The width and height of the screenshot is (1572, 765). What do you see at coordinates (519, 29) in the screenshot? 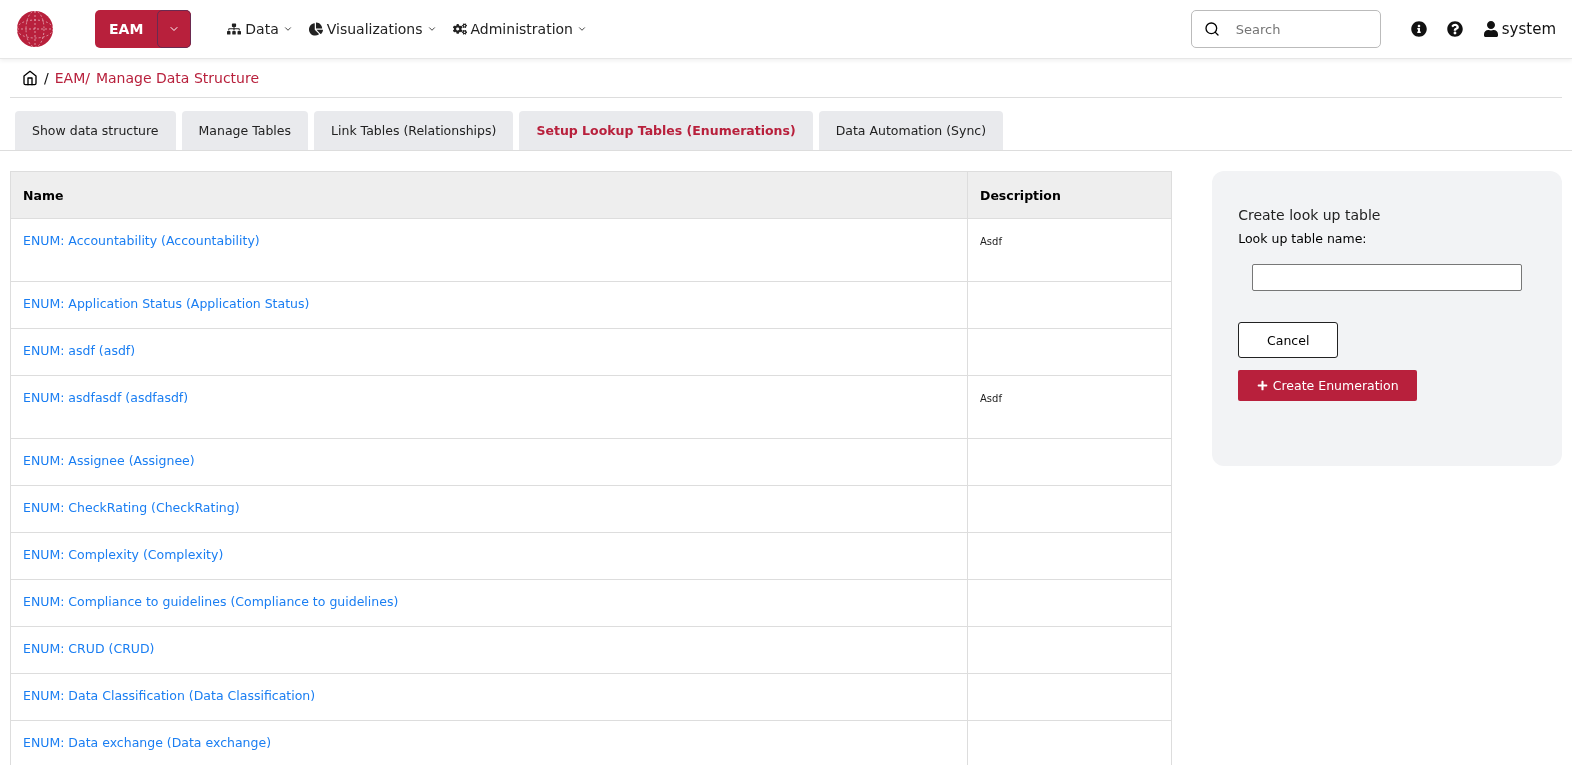
I see `nav-menu: Administration` at bounding box center [519, 29].